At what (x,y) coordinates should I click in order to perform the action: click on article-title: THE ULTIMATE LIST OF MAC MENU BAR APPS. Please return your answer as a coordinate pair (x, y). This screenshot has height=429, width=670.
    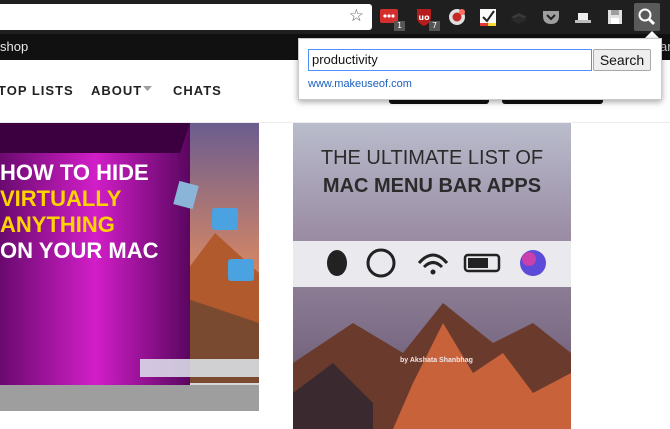
    Looking at the image, I should click on (432, 172).